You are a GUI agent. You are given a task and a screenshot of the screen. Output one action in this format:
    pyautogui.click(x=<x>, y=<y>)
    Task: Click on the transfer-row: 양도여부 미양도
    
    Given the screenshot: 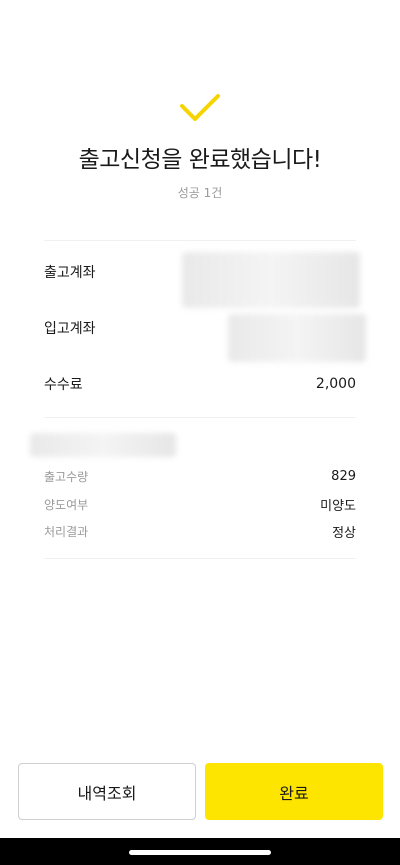 What is the action you would take?
    pyautogui.click(x=200, y=504)
    